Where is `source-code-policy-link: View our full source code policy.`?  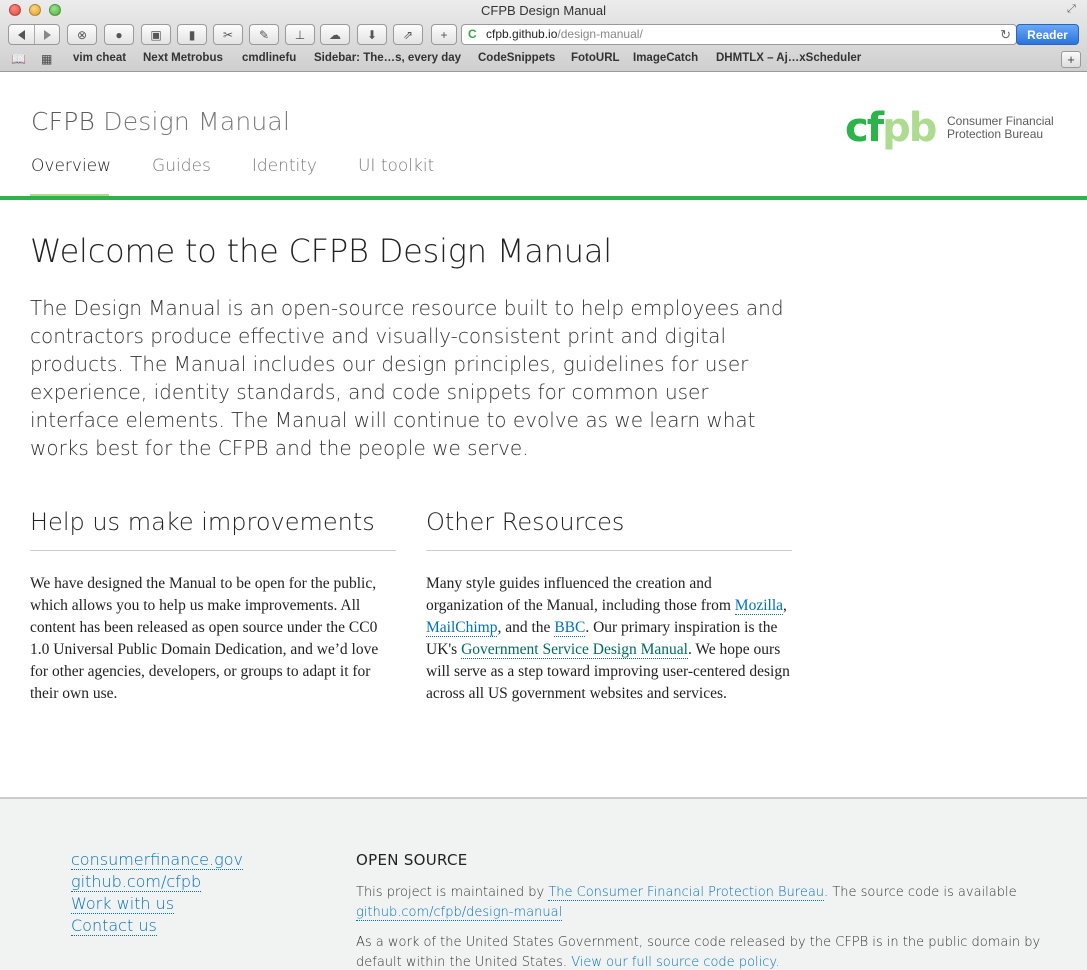 source-code-policy-link: View our full source code policy. is located at coordinates (675, 962).